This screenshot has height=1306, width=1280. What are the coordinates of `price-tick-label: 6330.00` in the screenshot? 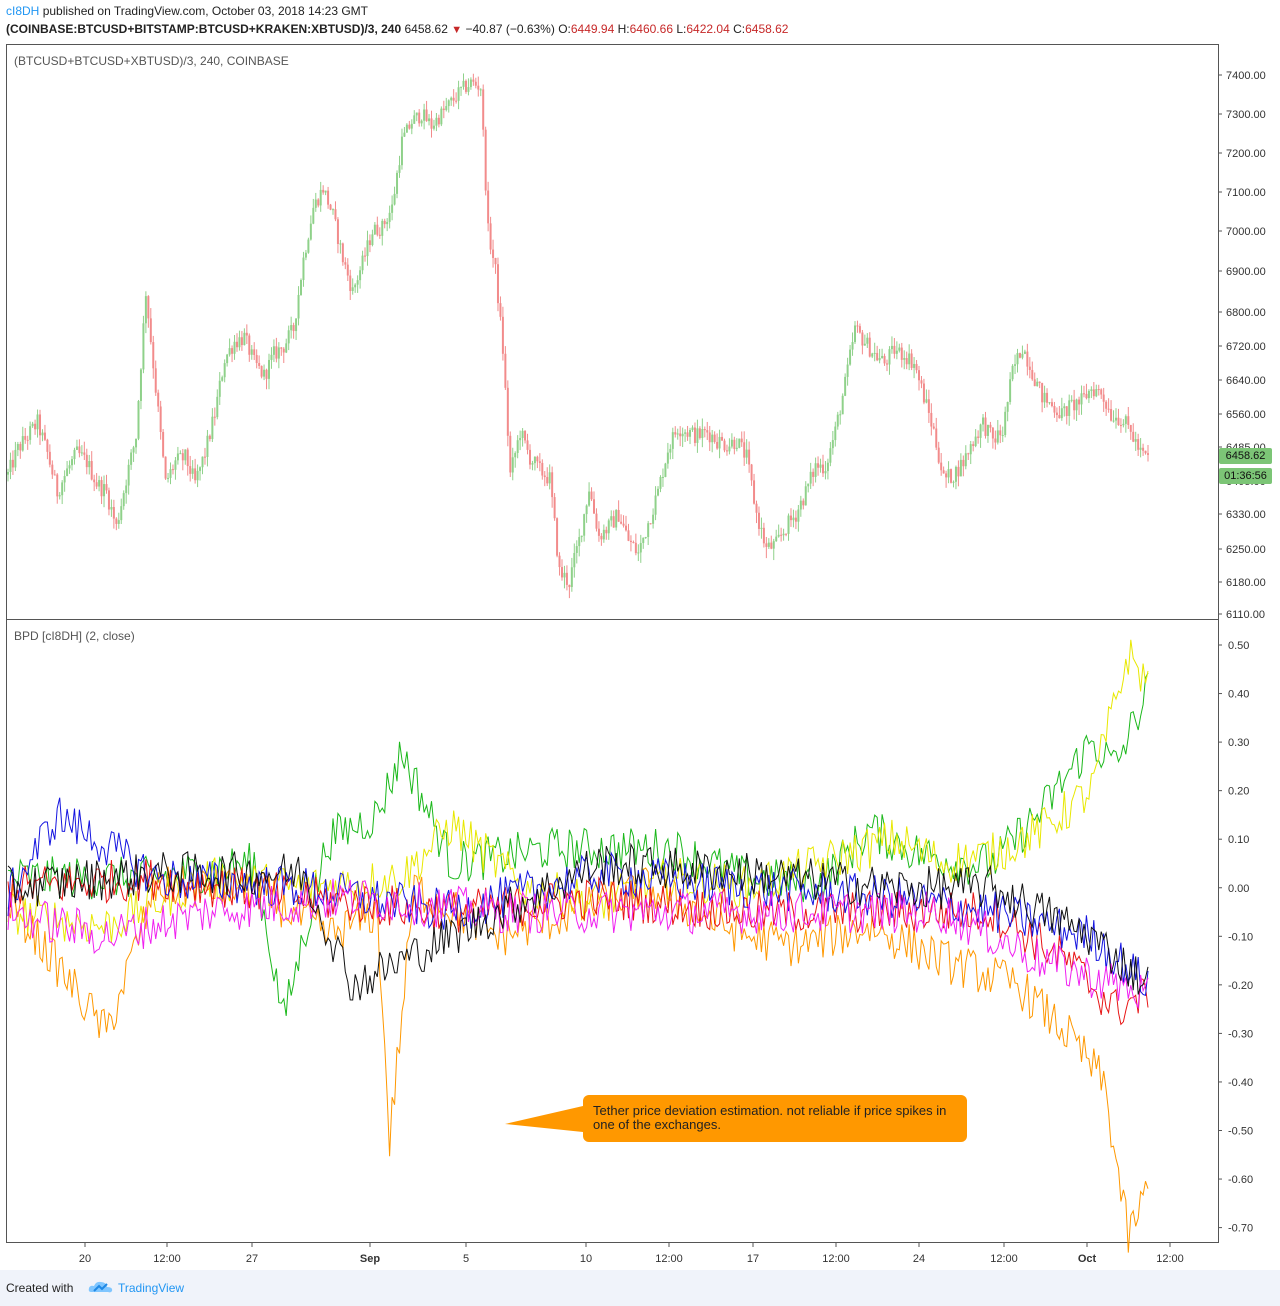 It's located at (1246, 515).